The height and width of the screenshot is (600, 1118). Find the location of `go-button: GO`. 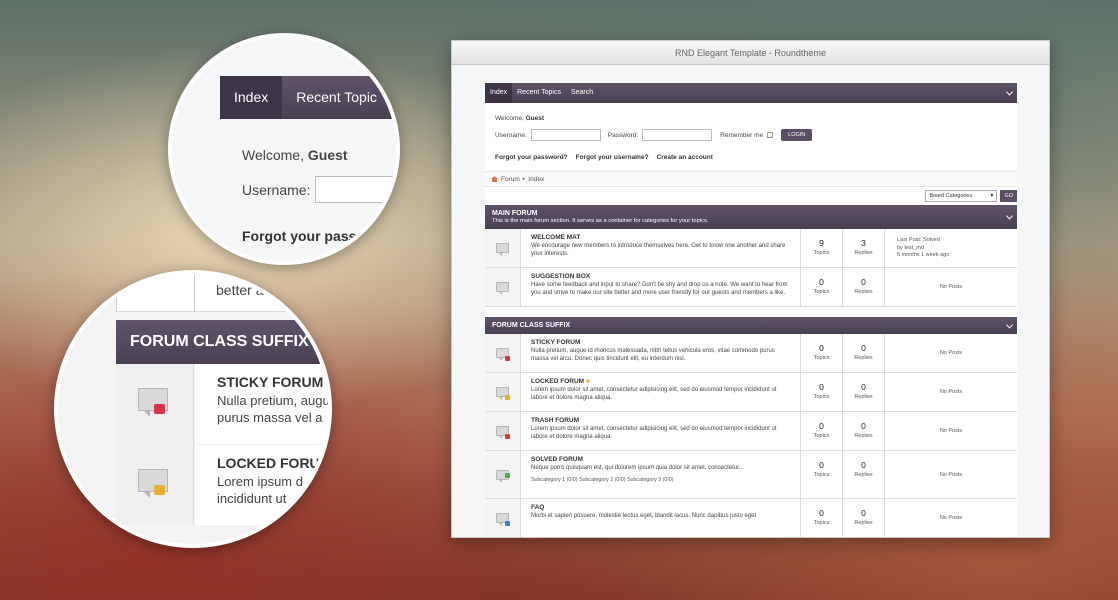

go-button: GO is located at coordinates (1008, 196).